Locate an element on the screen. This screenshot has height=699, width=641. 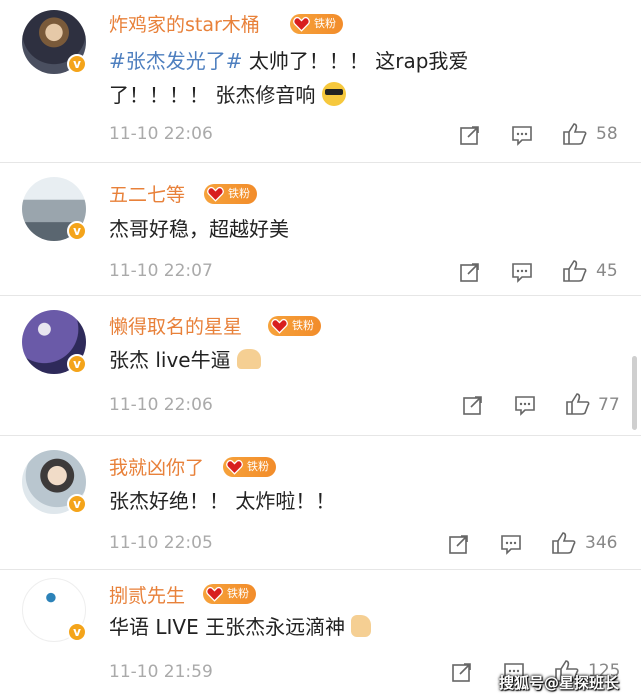
like-count: 346 is located at coordinates (601, 543).